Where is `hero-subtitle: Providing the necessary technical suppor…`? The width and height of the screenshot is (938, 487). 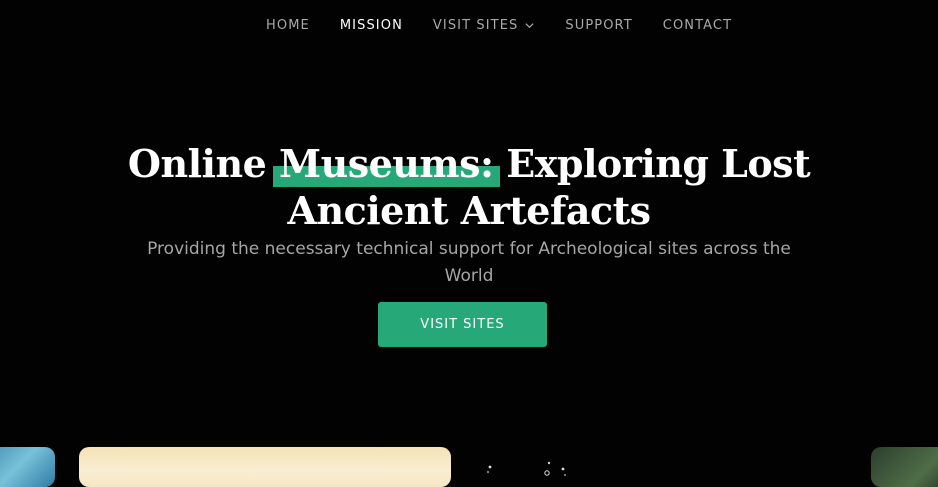
hero-subtitle: Providing the necessary technical suppor… is located at coordinates (469, 262).